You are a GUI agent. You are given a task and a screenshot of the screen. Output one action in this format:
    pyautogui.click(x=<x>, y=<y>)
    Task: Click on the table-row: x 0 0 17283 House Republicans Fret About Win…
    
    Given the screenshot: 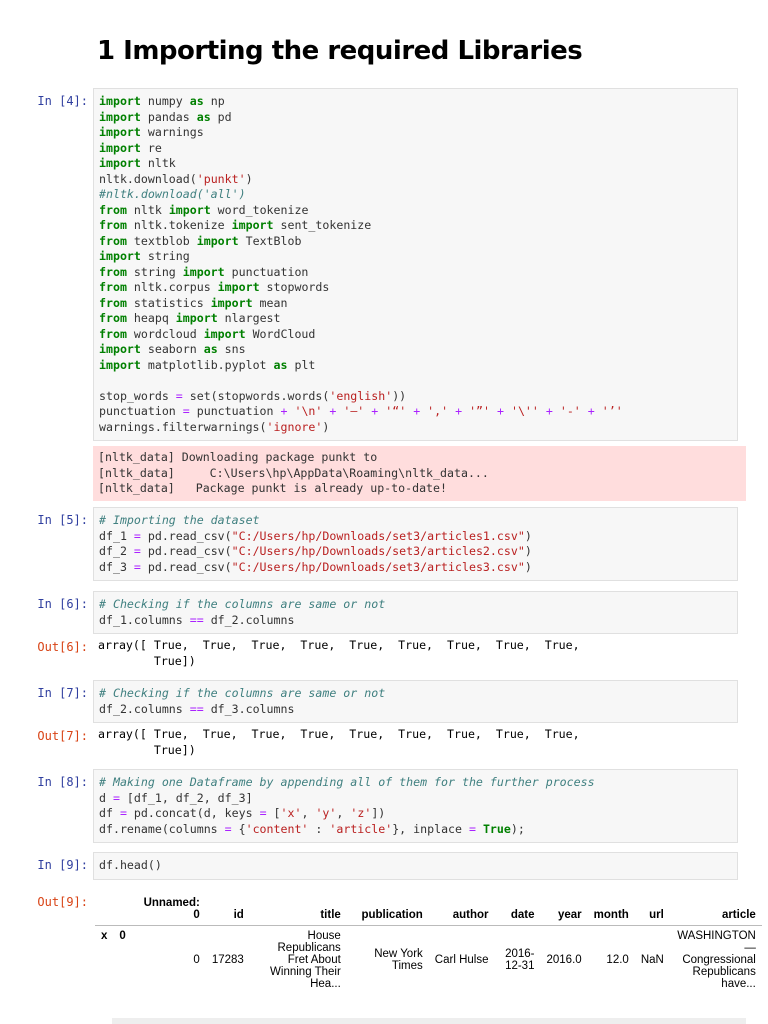 What is the action you would take?
    pyautogui.click(x=428, y=960)
    